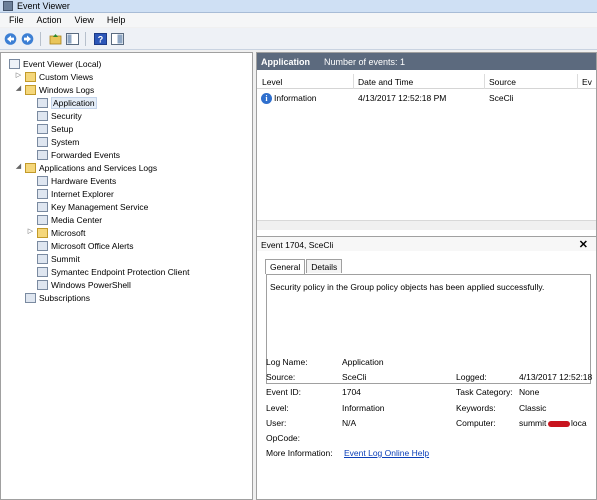 The width and height of the screenshot is (597, 500). What do you see at coordinates (14, 20) in the screenshot?
I see `menu-file: File` at bounding box center [14, 20].